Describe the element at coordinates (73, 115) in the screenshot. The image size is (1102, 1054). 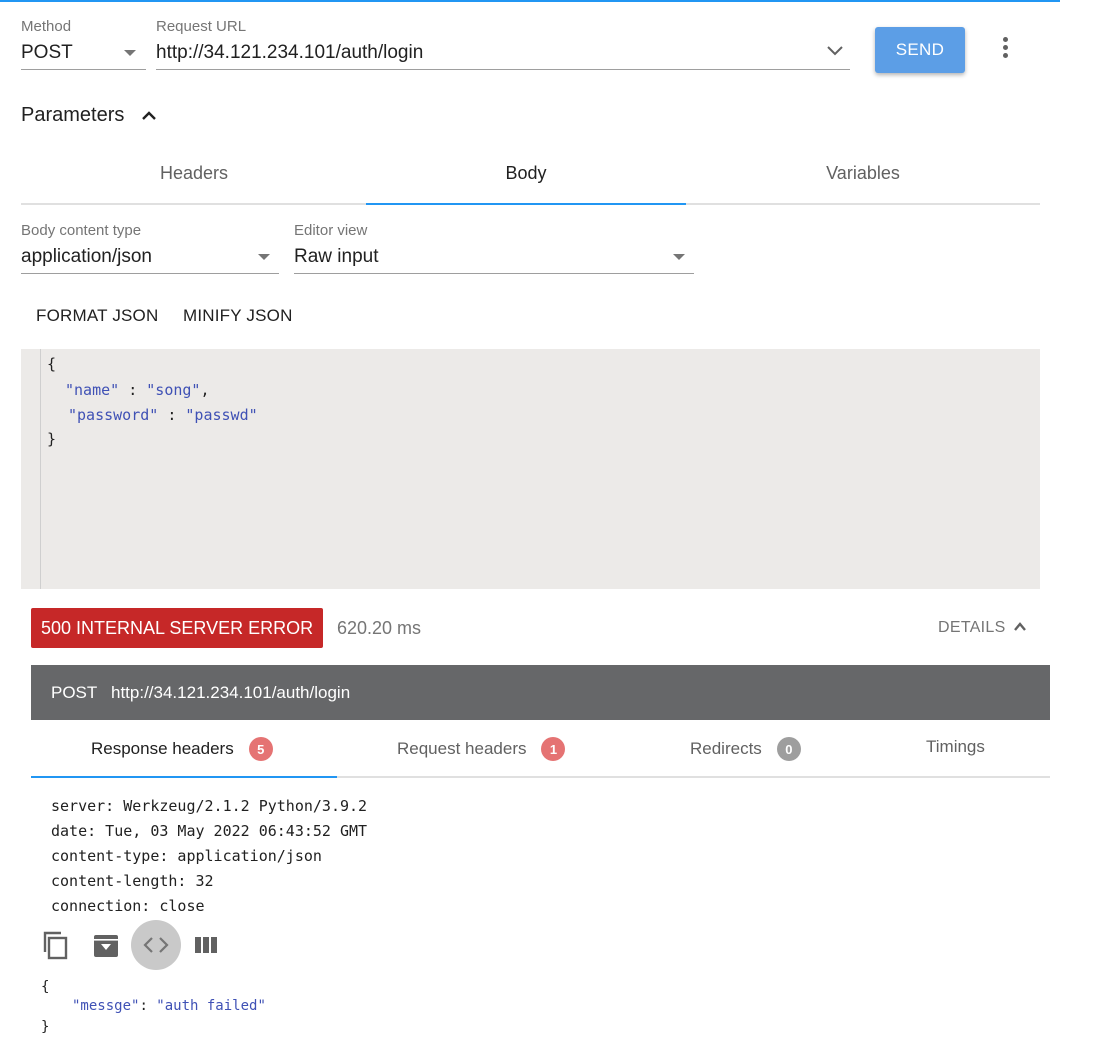
I see `parameters-title: Parameters` at that location.